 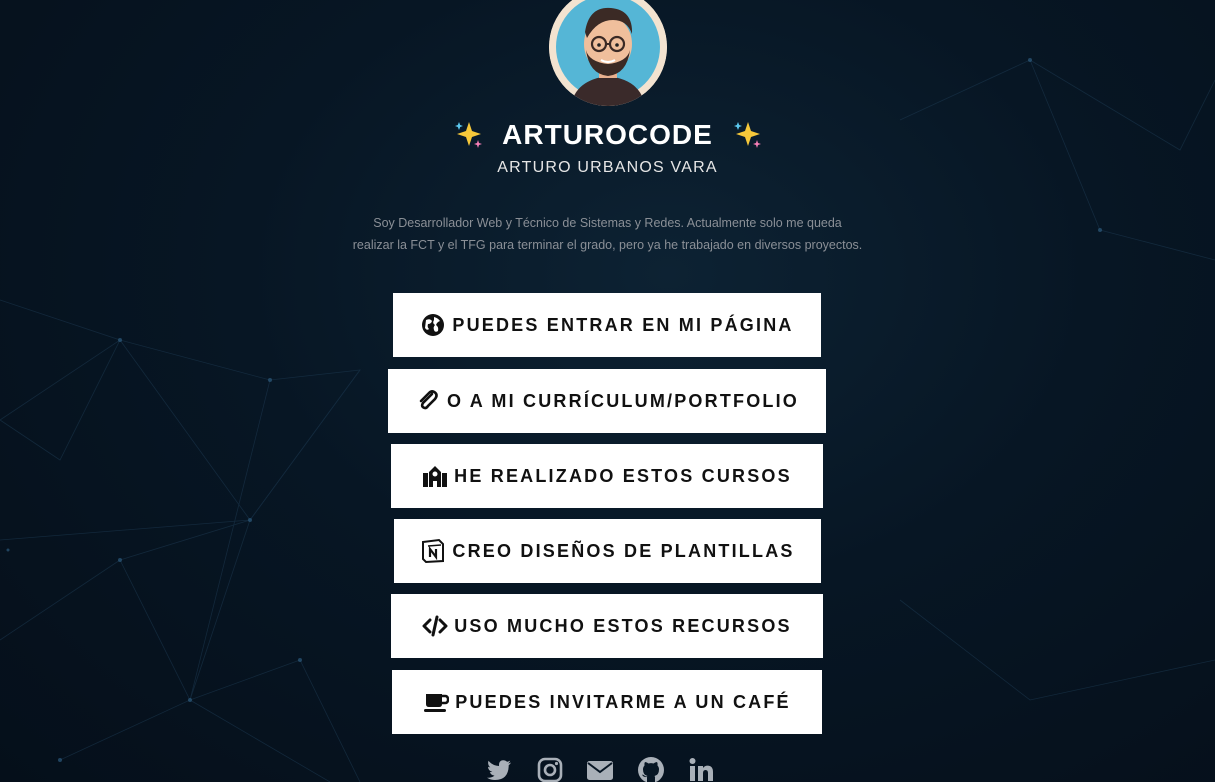 I want to click on link-button-coffee: PUEDES INVITARME A UN CAFÉ, so click(x=607, y=702).